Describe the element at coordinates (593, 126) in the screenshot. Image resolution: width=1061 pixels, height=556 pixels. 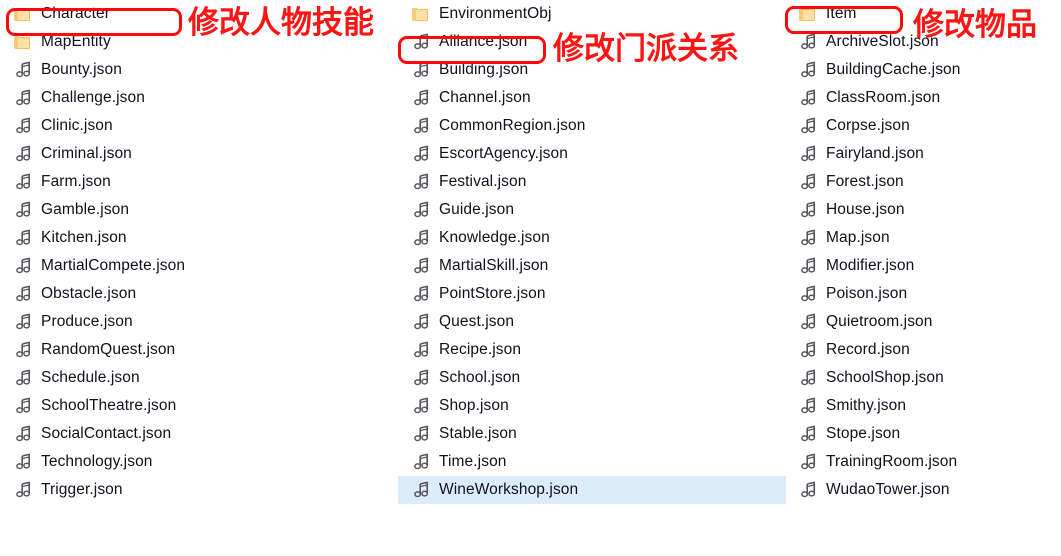
I see `file-row: CommonRegion.json` at that location.